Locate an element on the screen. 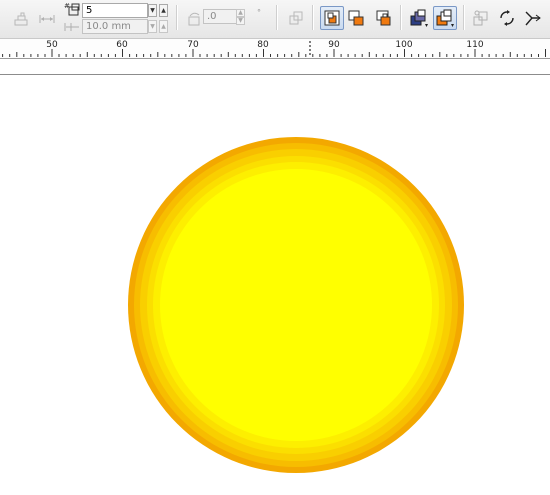 The image size is (550, 495). fill-color-icon is located at coordinates (445, 18).